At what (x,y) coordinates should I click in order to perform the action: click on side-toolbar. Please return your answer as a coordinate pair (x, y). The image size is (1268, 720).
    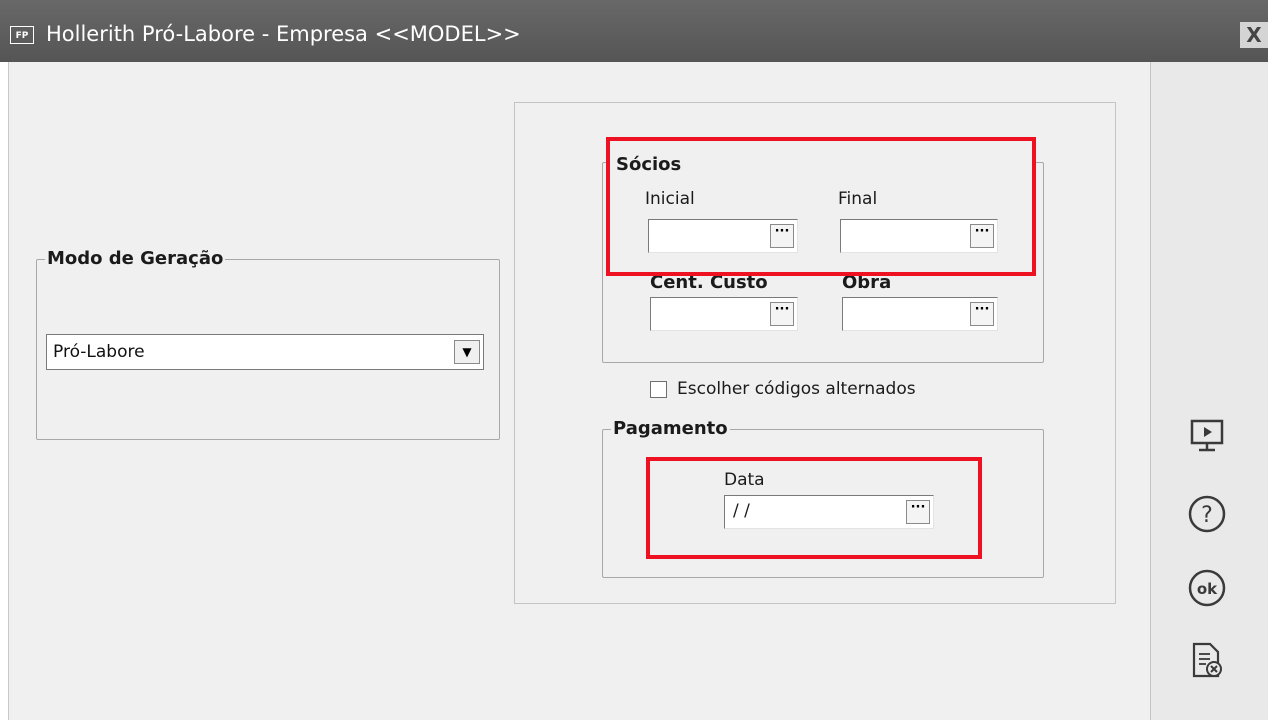
    Looking at the image, I should click on (1209, 391).